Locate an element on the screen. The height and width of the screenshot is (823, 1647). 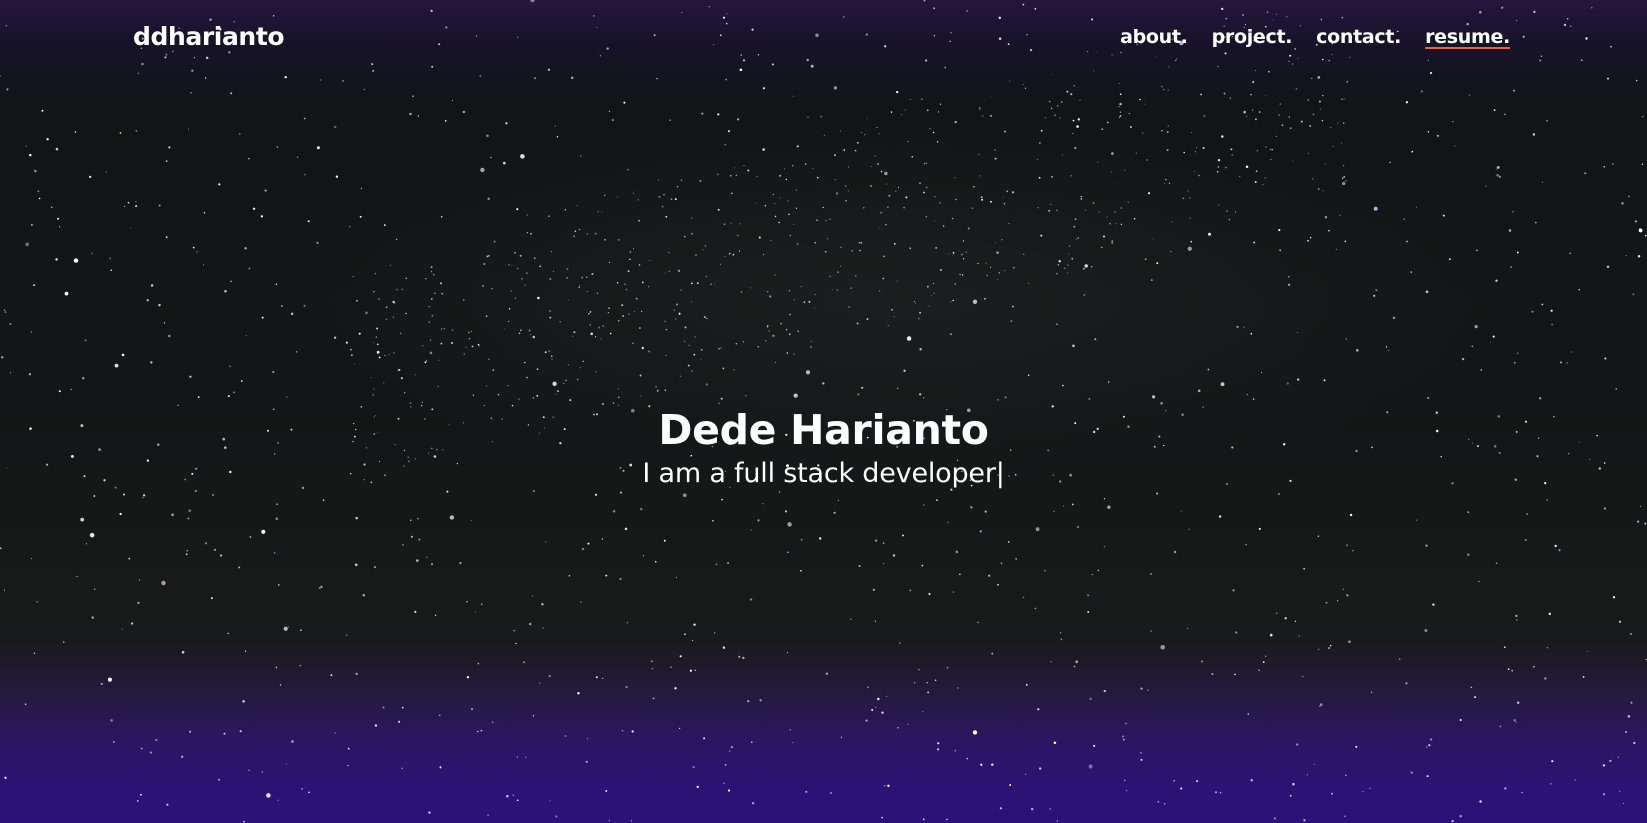
nav-link-resume: resume. is located at coordinates (1467, 37).